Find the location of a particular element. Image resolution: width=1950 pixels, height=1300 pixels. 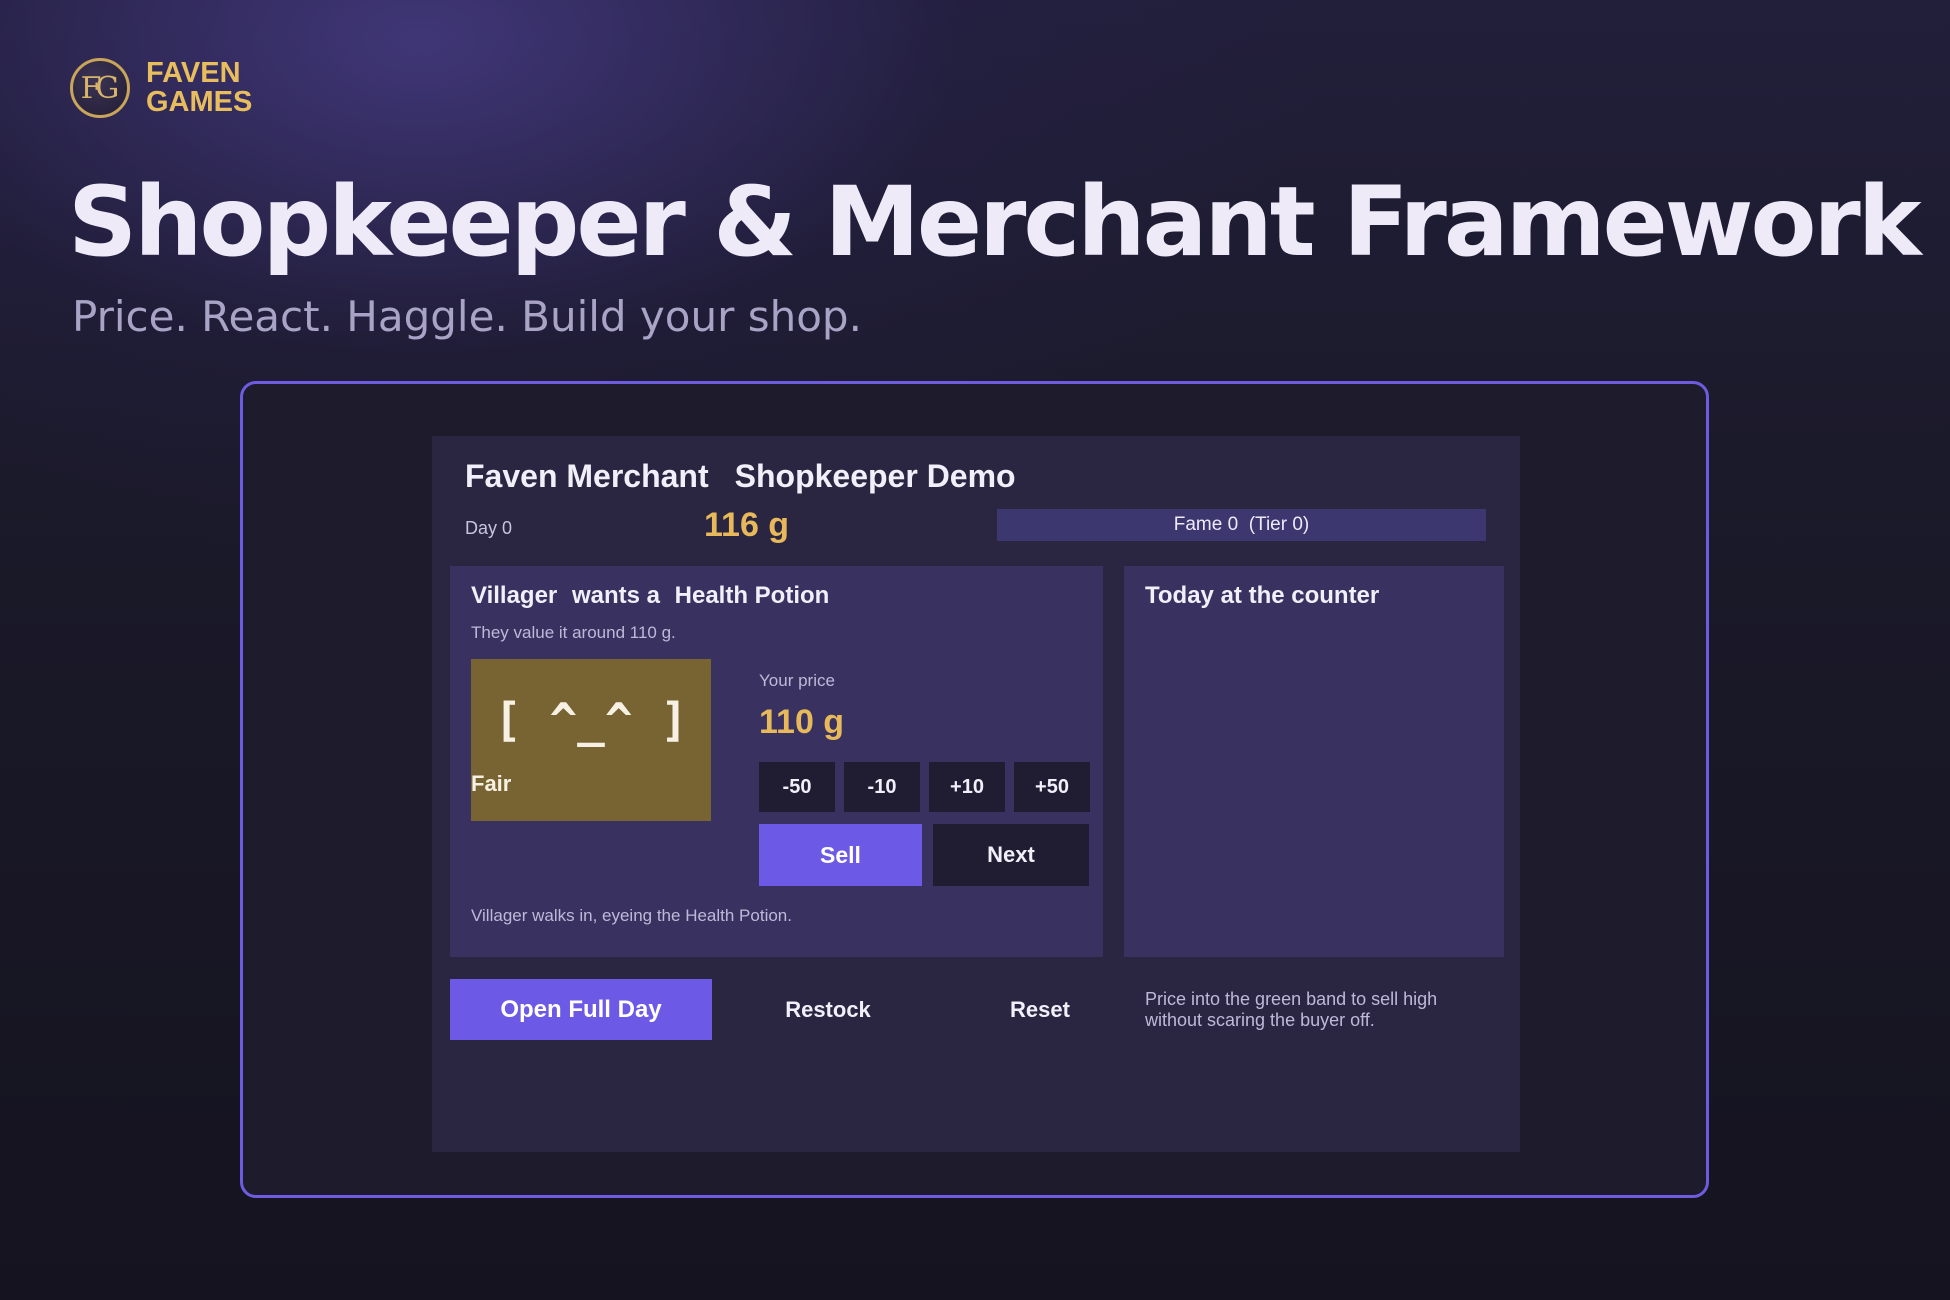

customer-request: Villager wants a Health Potion is located at coordinates (650, 596).